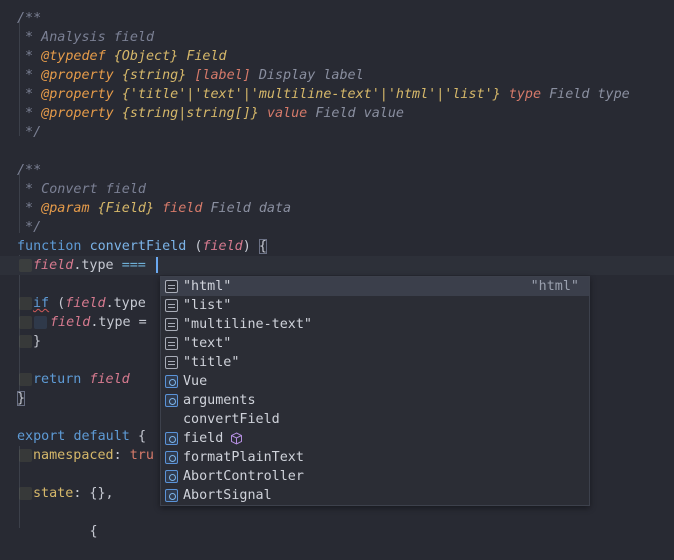 This screenshot has width=674, height=560. Describe the element at coordinates (375, 457) in the screenshot. I see `autocomplete-item: formatPlainText` at that location.